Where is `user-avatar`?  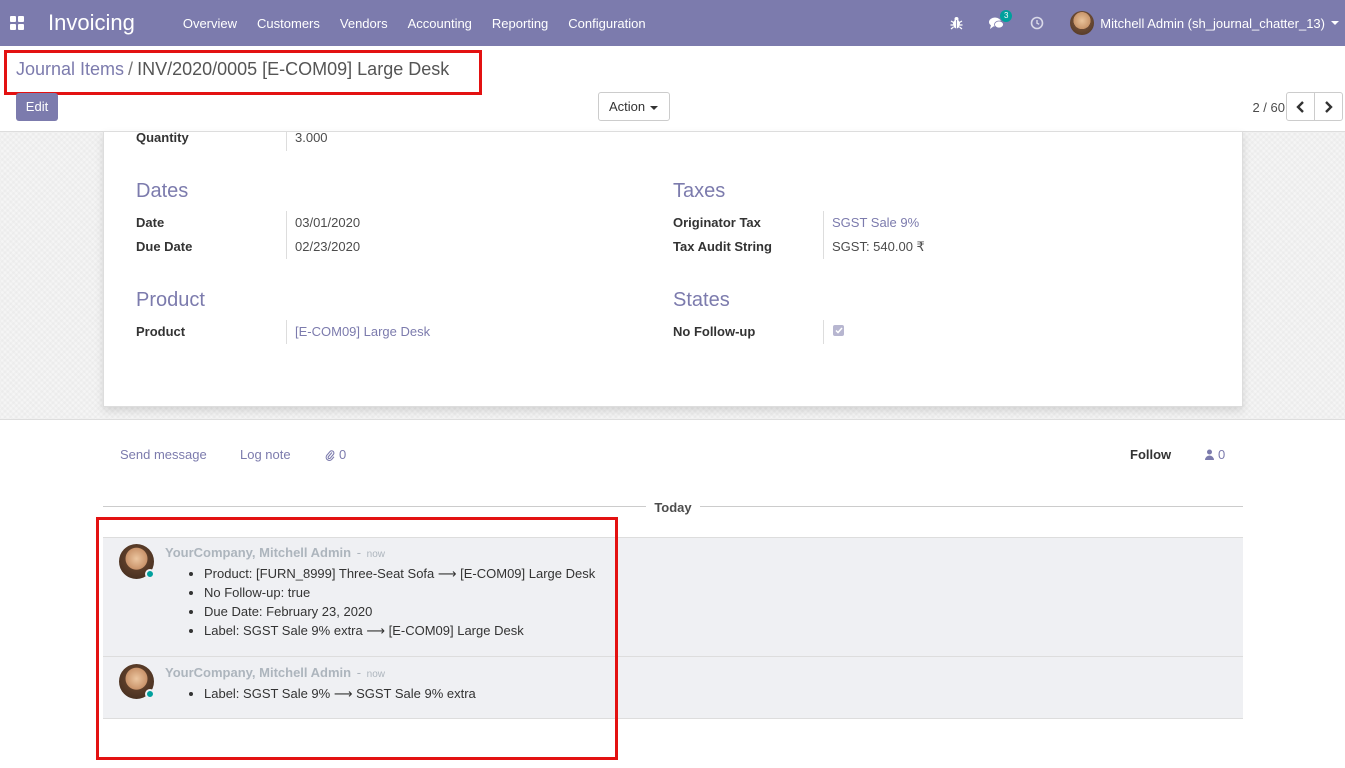
user-avatar is located at coordinates (1082, 23).